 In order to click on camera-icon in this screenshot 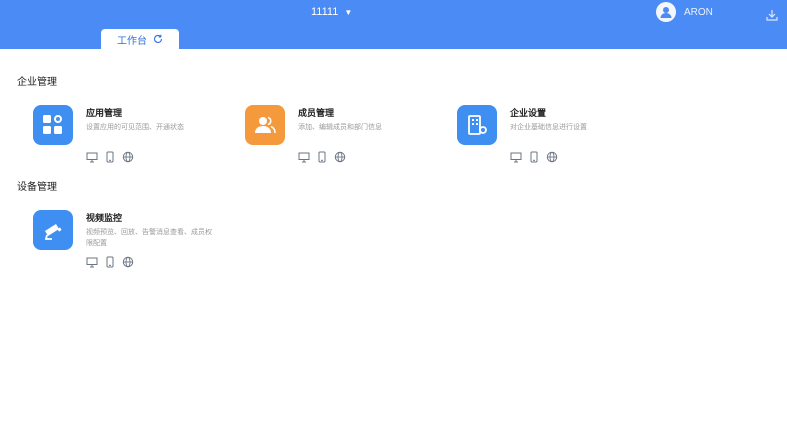, I will do `click(53, 230)`.